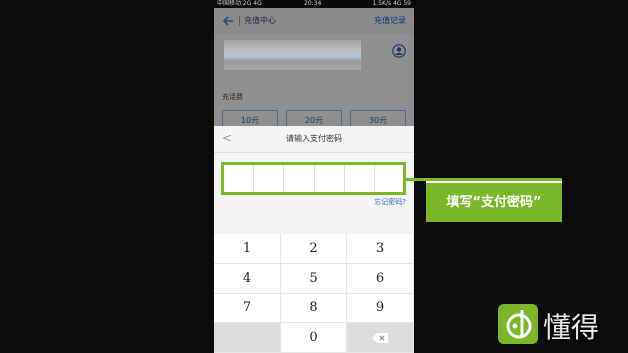 This screenshot has width=628, height=353. What do you see at coordinates (247, 249) in the screenshot?
I see `key-1: 1` at bounding box center [247, 249].